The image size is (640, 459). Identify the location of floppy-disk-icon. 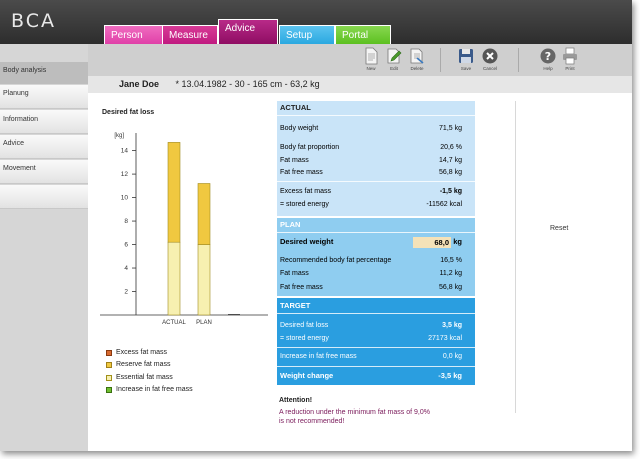
(466, 56).